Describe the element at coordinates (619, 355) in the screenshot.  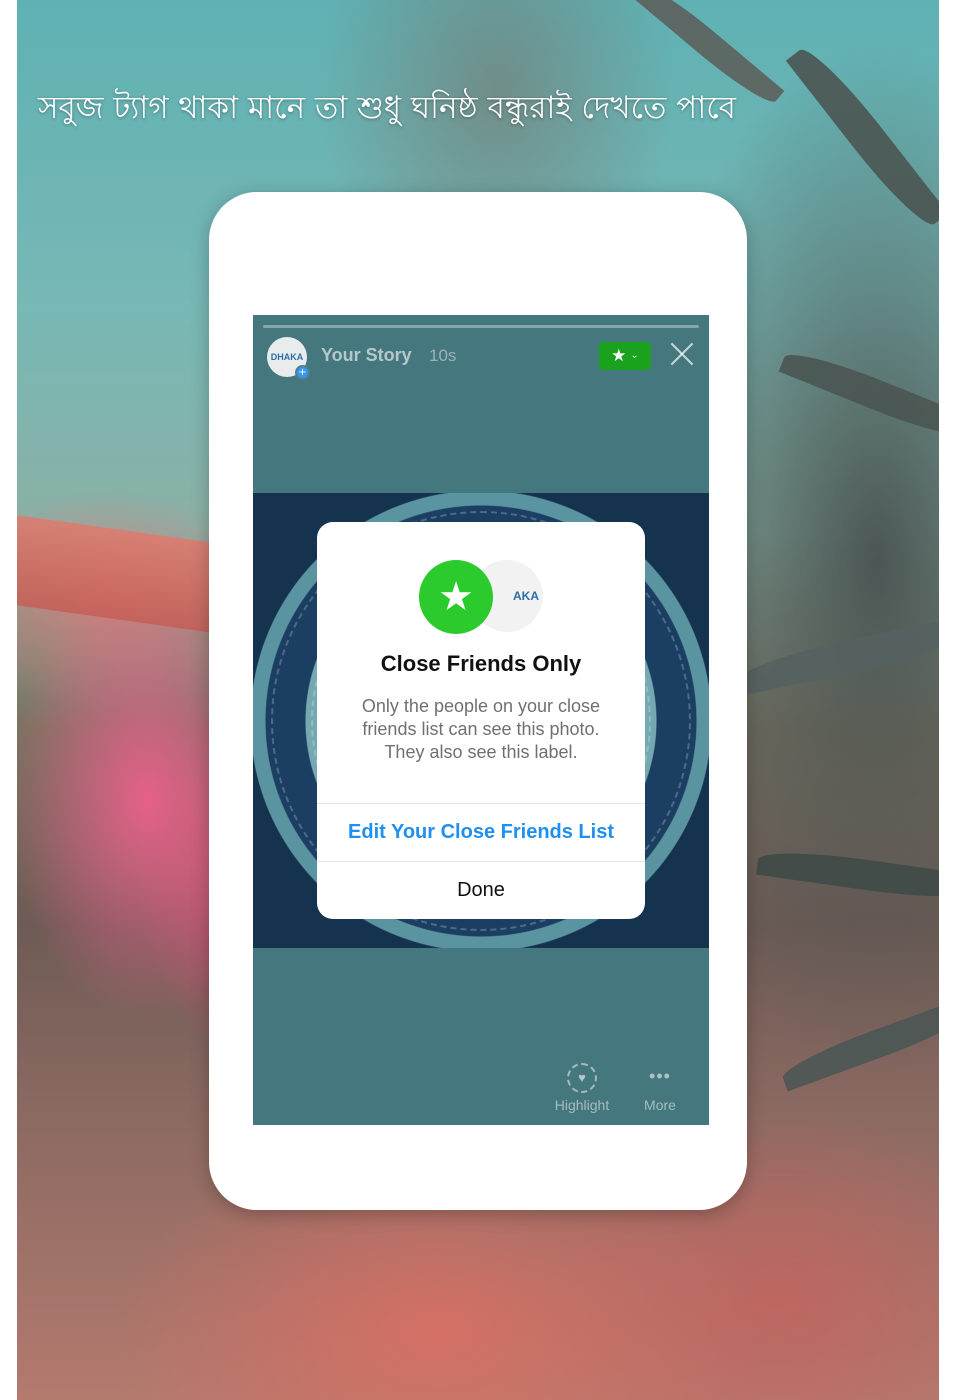
I see `star-icon: ★` at that location.